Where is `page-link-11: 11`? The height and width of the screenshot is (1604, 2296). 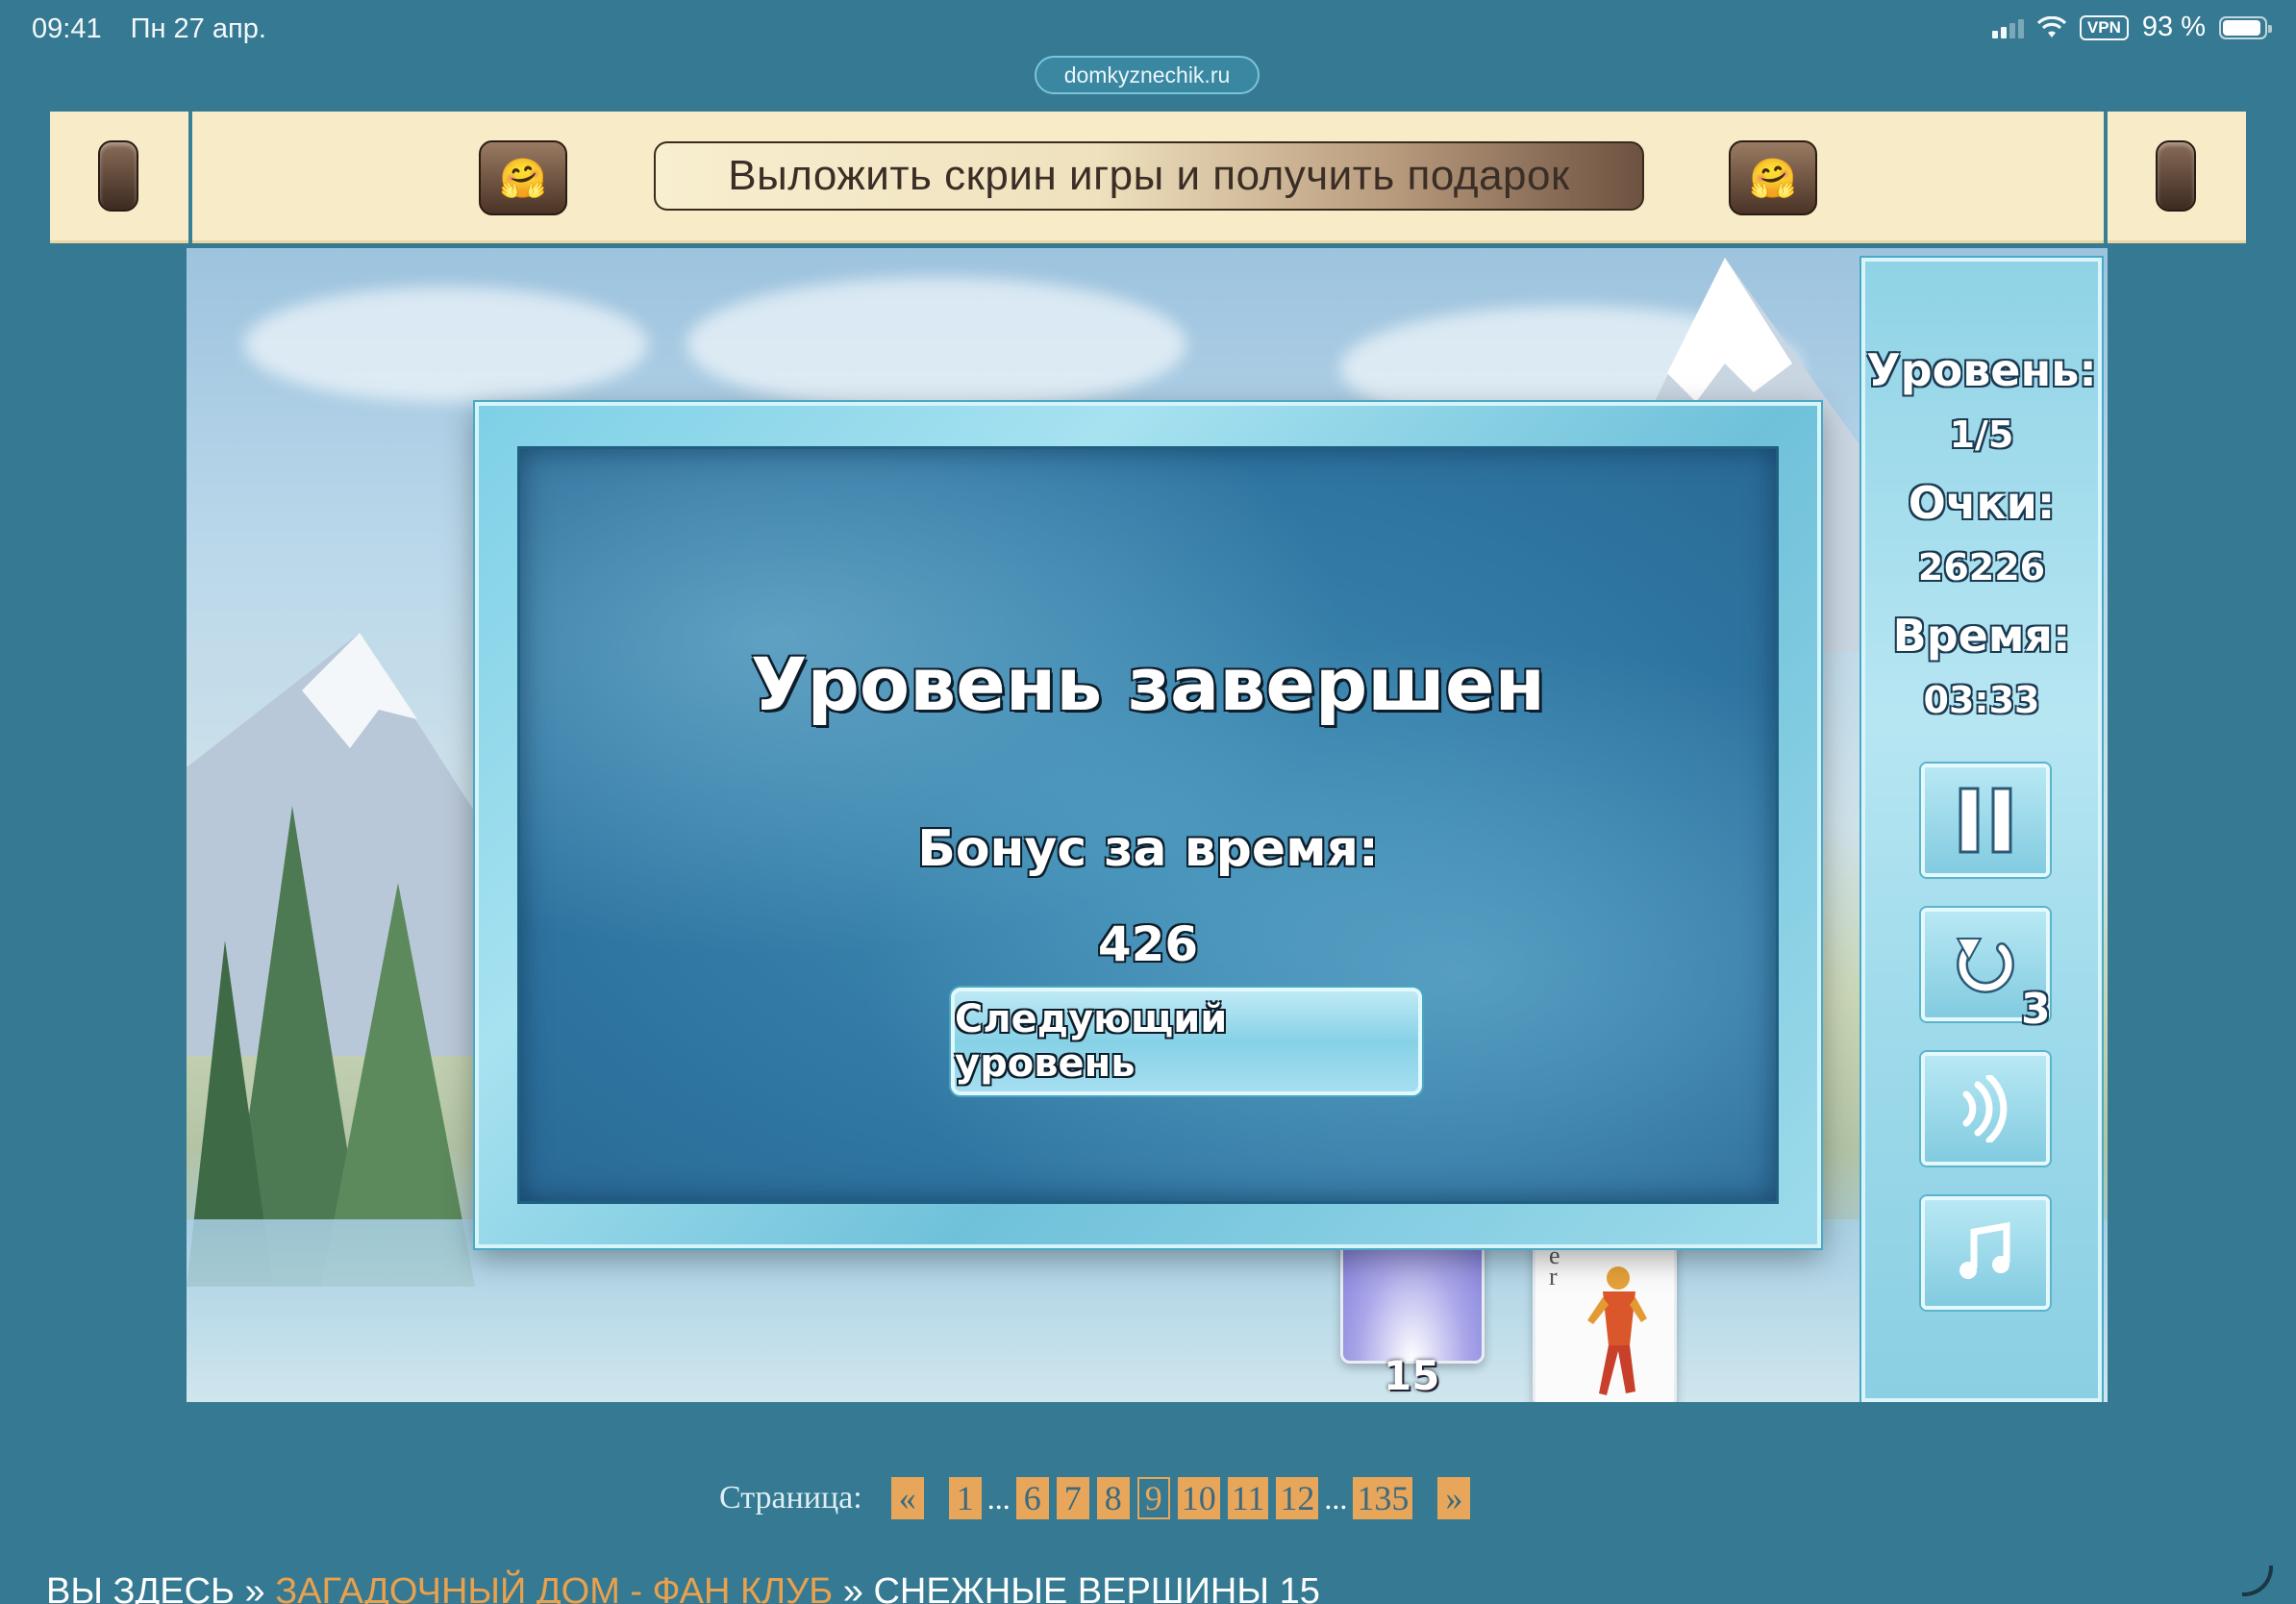 page-link-11: 11 is located at coordinates (1248, 1498).